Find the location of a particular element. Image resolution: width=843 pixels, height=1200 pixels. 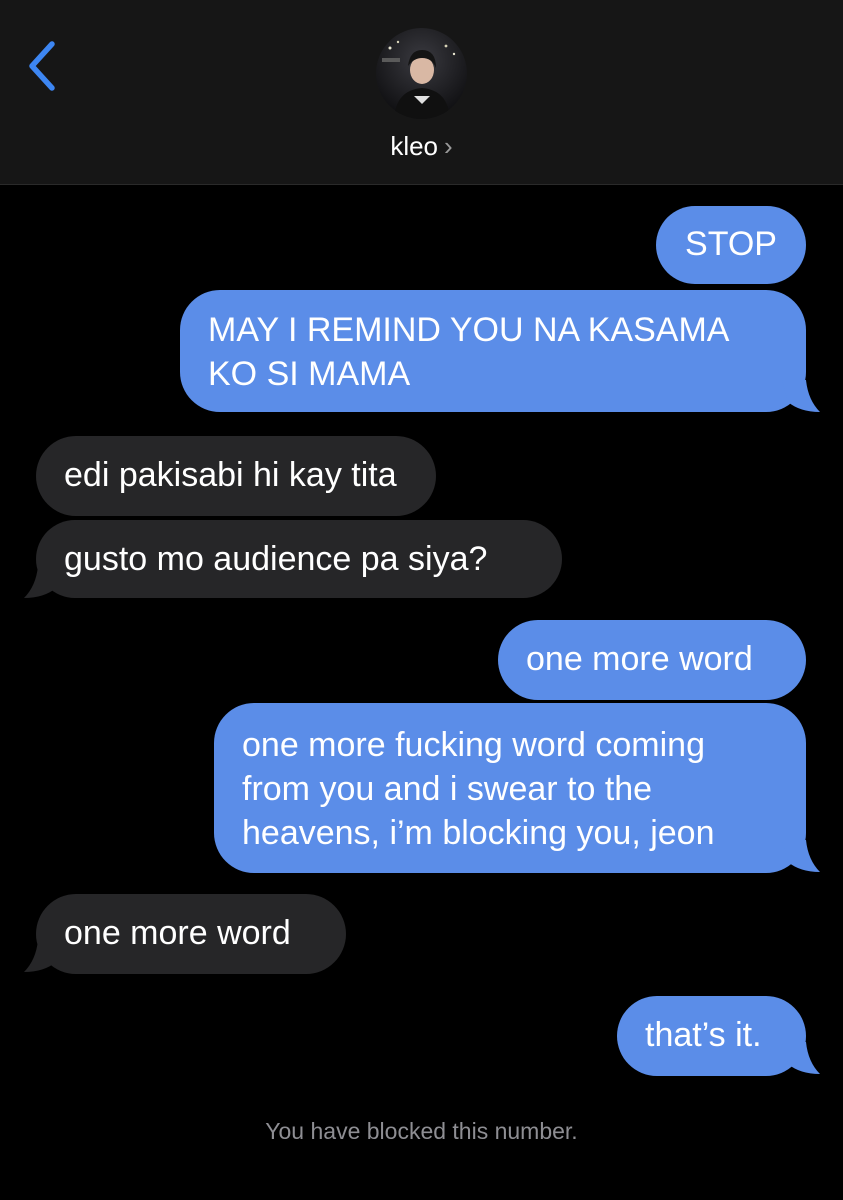

message-bubble-sent: MAY I REMIND YOU NA KASAMA KO SI MAMA is located at coordinates (493, 351).